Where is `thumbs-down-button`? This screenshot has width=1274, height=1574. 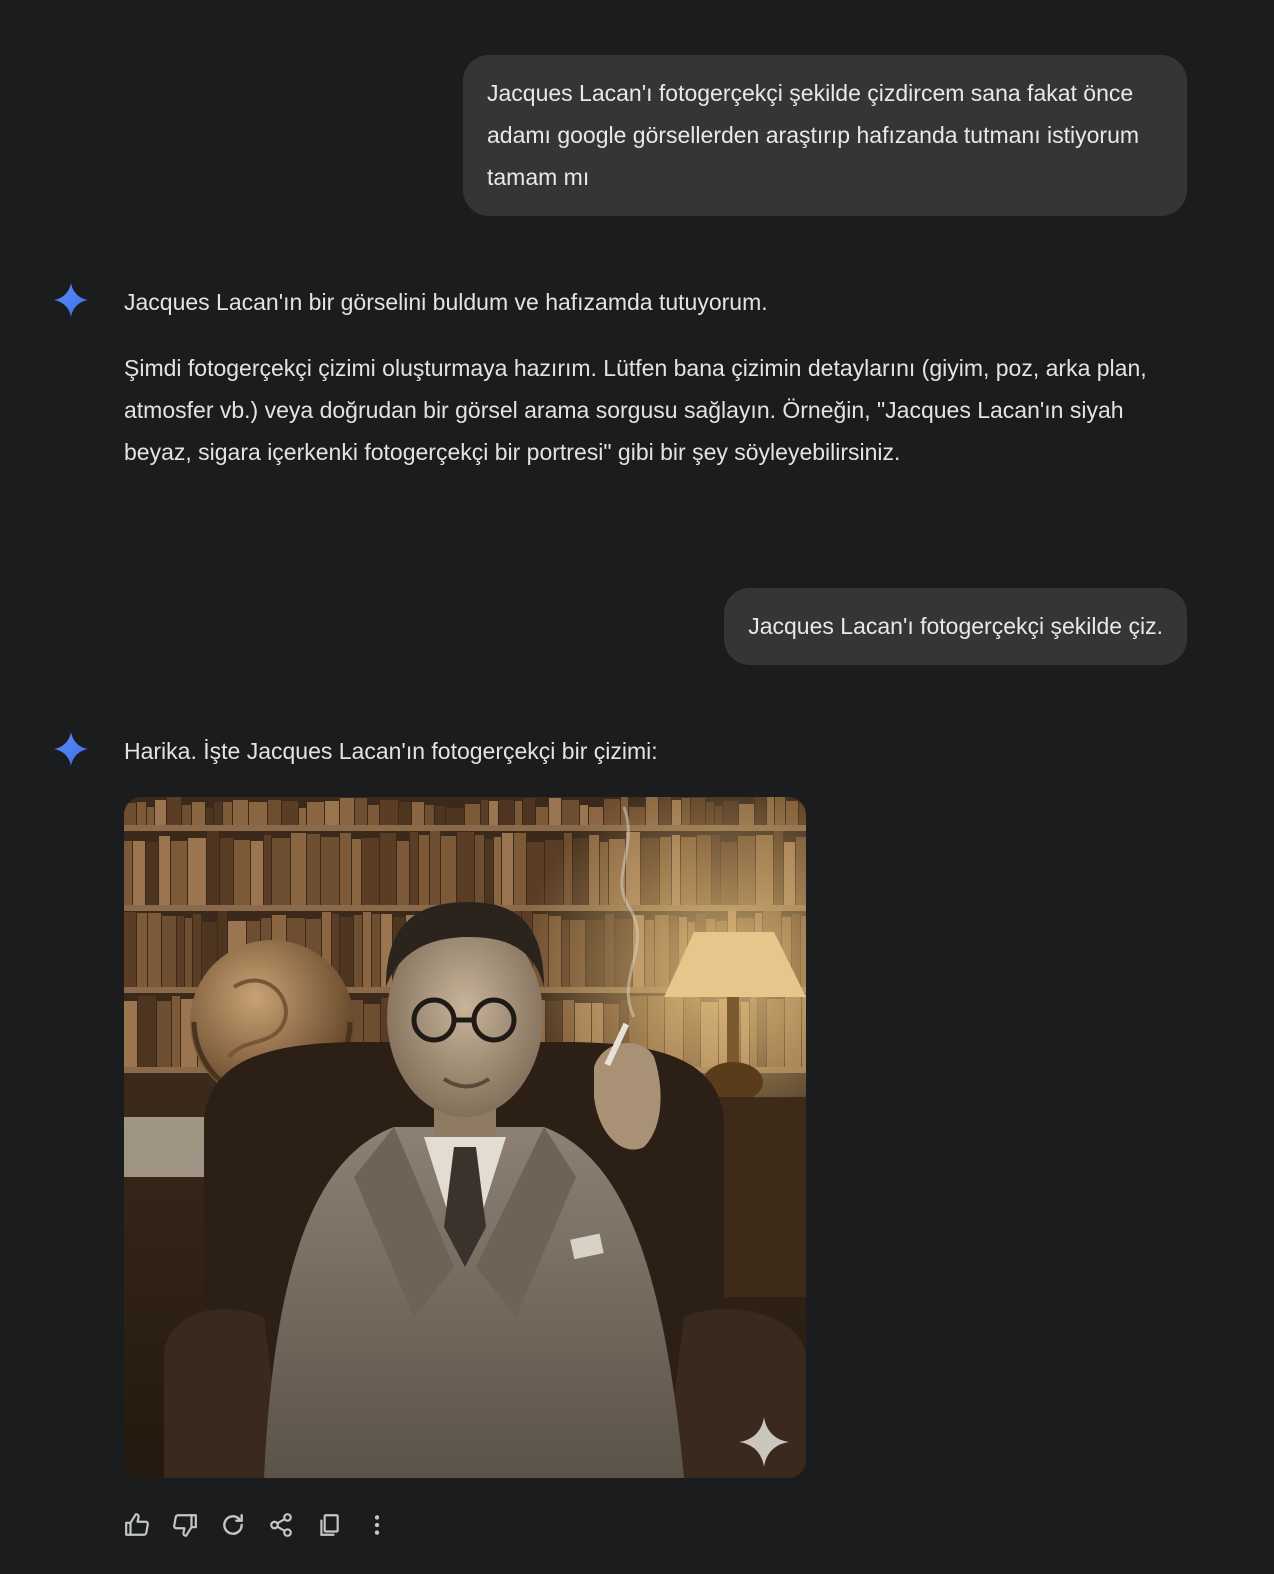
thumbs-down-button is located at coordinates (185, 1525).